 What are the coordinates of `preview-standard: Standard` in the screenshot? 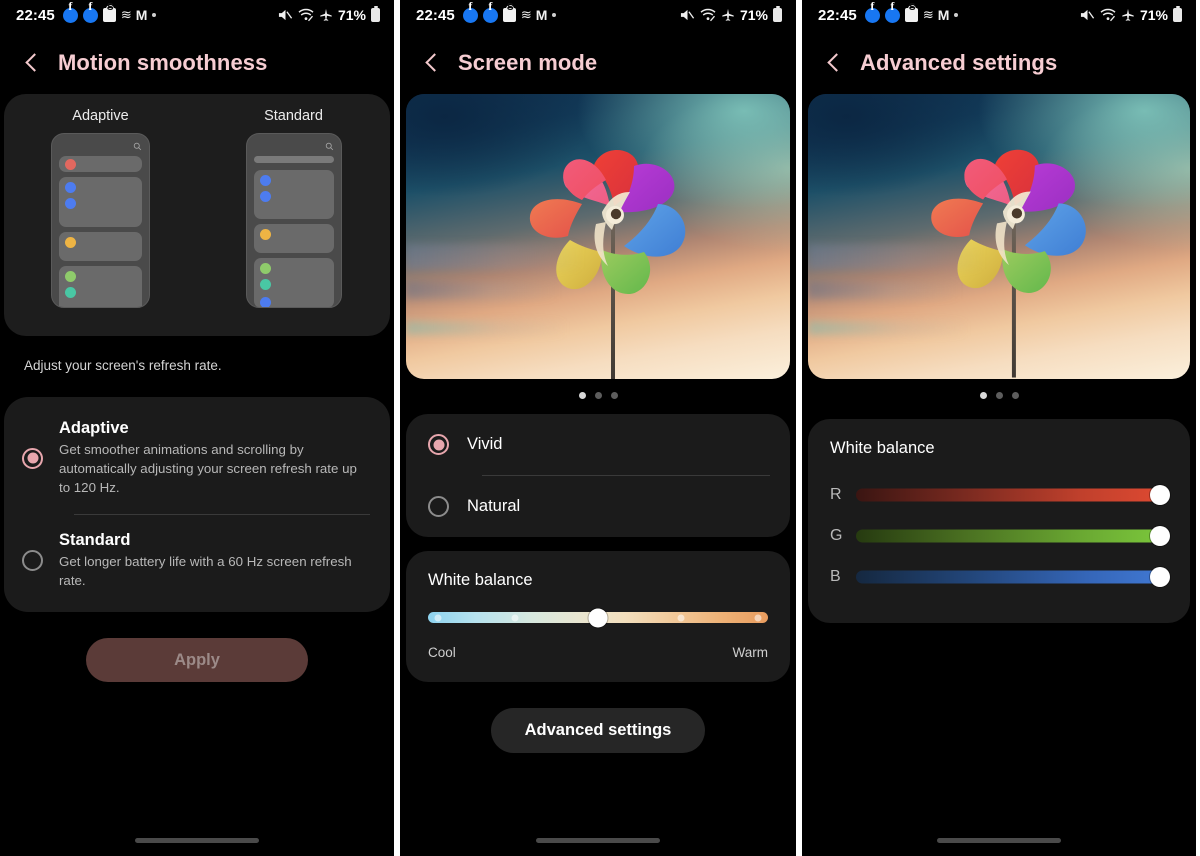 It's located at (294, 208).